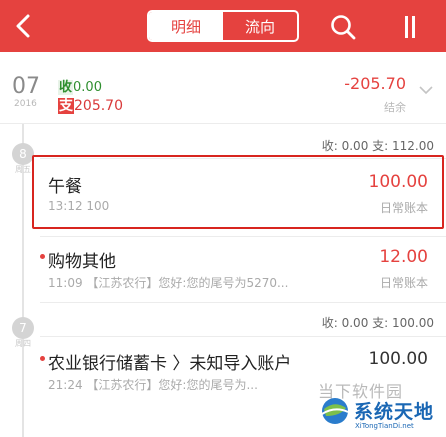 This screenshot has height=437, width=446. Describe the element at coordinates (170, 364) in the screenshot. I see `entry-category: 农业银行储蓄卡 〉未知导入账户` at that location.